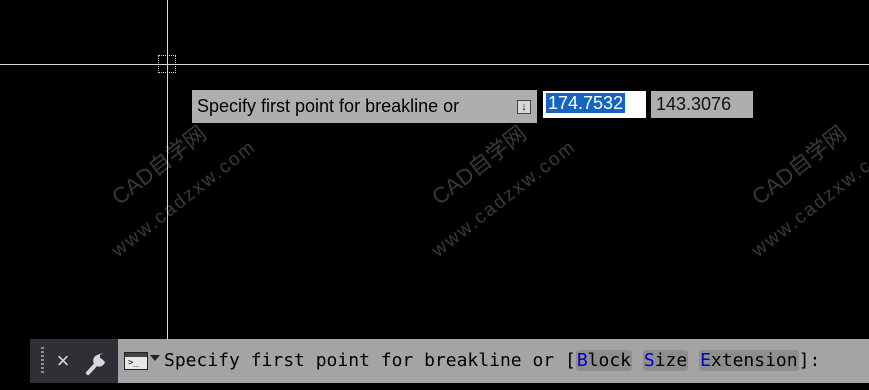 This screenshot has width=869, height=390. What do you see at coordinates (167, 169) in the screenshot?
I see `crosshair-vertical` at bounding box center [167, 169].